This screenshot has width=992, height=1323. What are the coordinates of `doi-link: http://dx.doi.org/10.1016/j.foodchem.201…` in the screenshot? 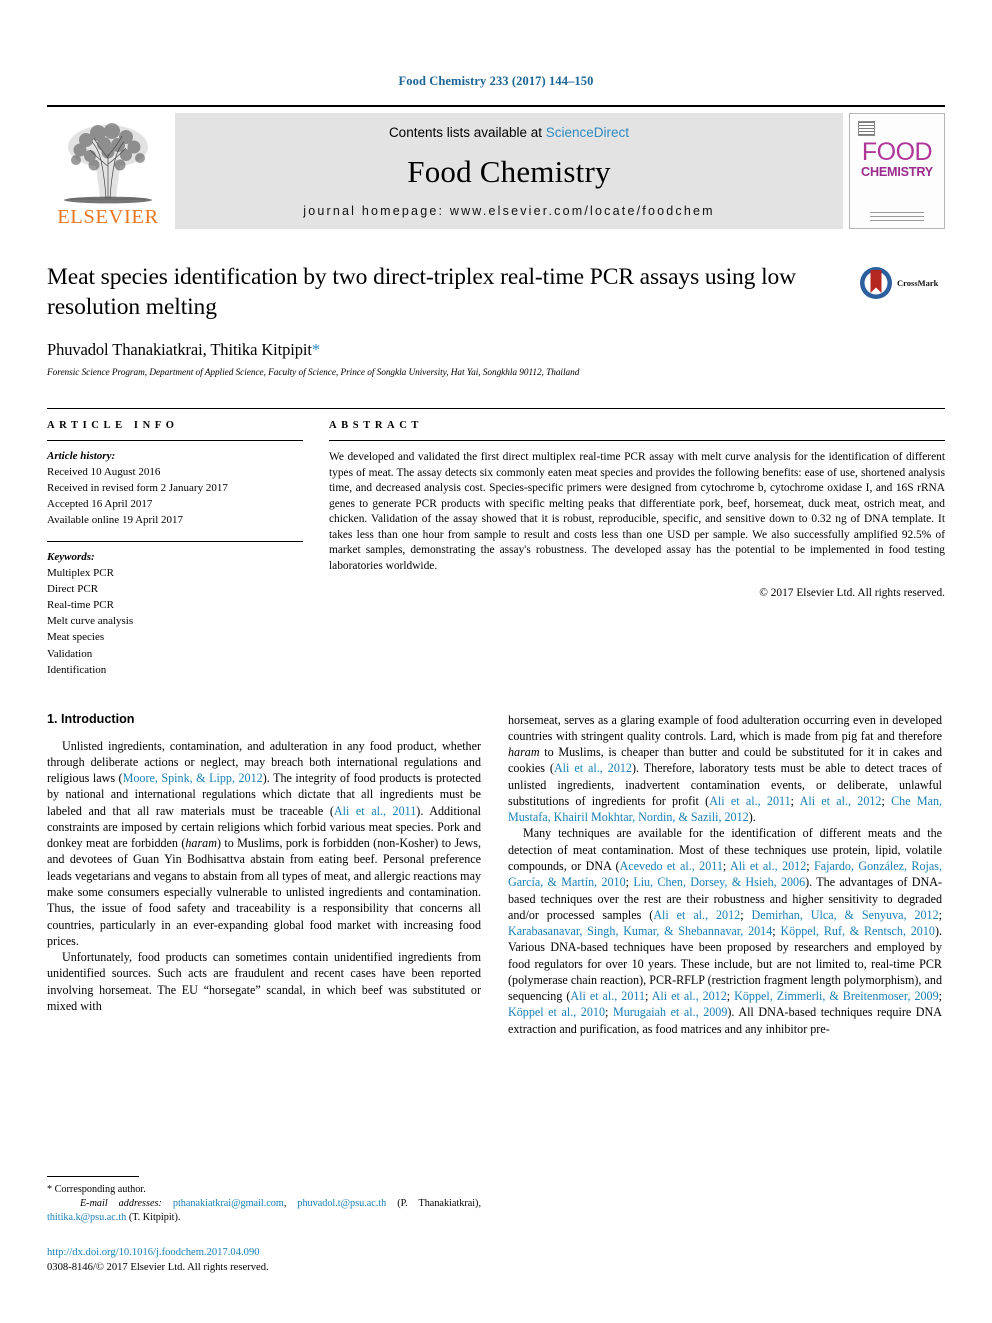 It's located at (264, 1253).